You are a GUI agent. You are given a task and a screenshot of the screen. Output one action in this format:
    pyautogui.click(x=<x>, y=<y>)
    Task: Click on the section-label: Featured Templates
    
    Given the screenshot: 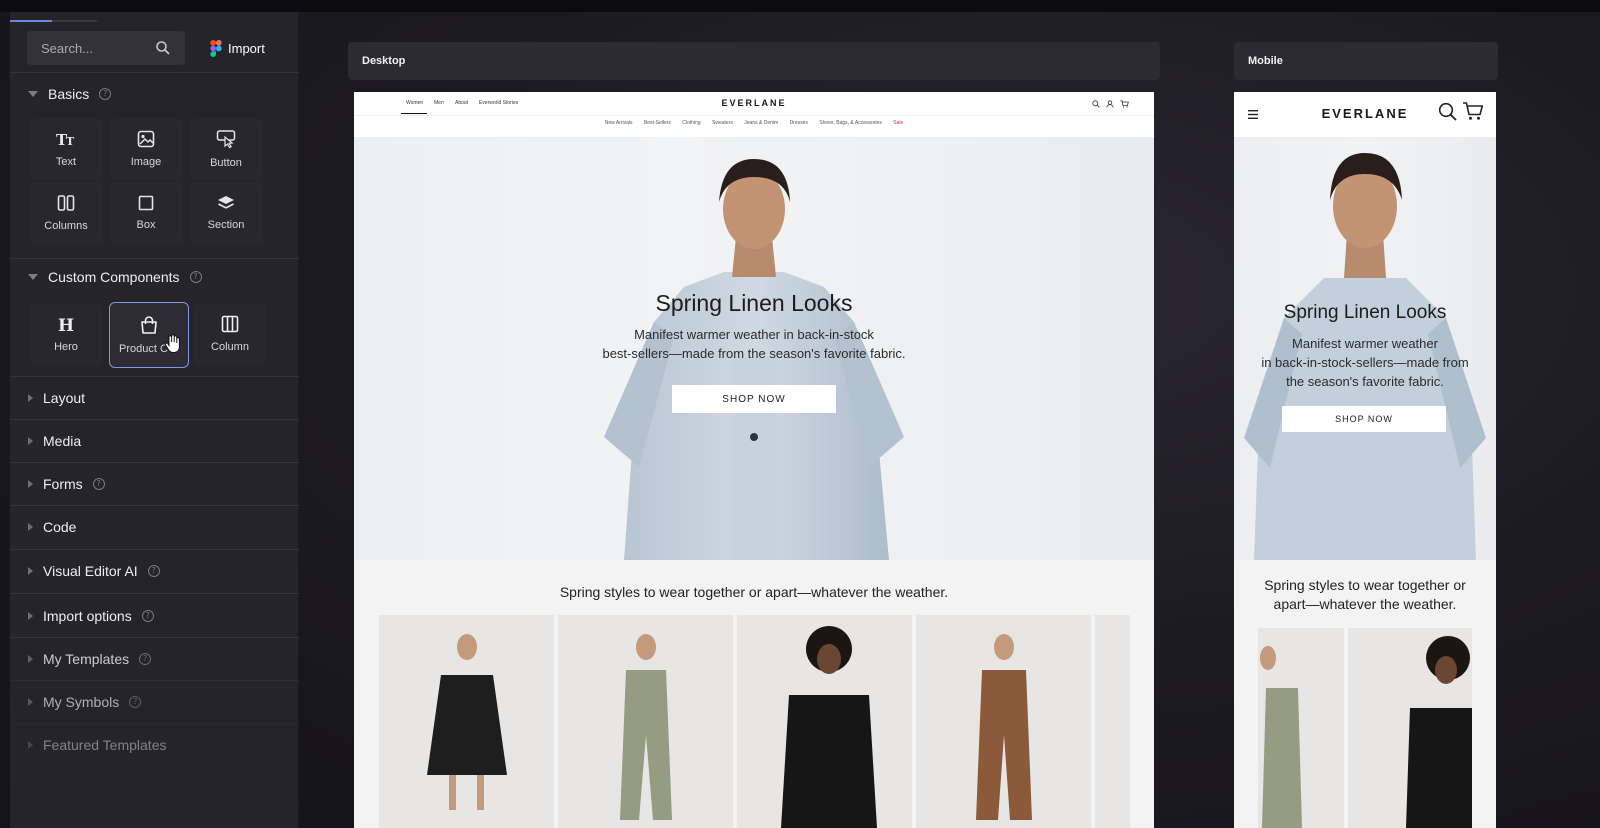 What is the action you would take?
    pyautogui.click(x=105, y=745)
    